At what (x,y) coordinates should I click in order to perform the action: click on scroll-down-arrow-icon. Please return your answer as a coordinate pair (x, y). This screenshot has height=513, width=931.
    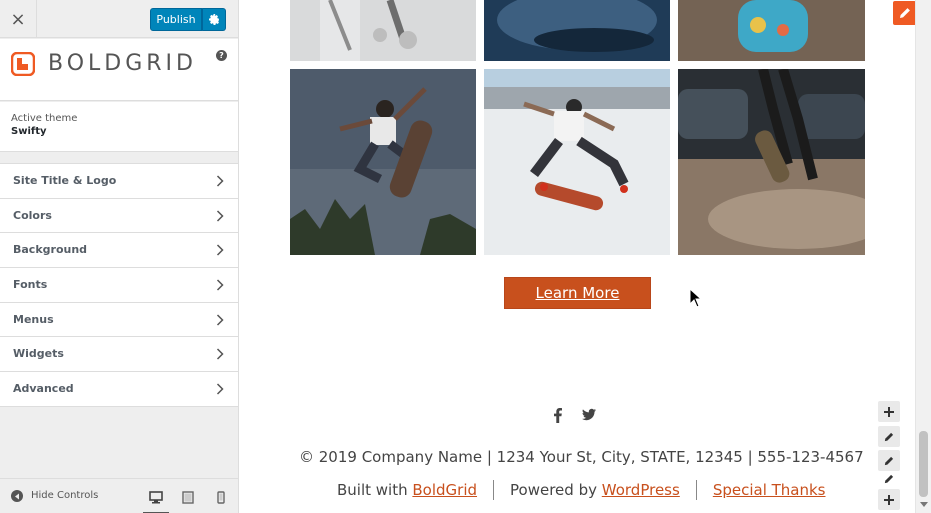
    Looking at the image, I should click on (924, 504).